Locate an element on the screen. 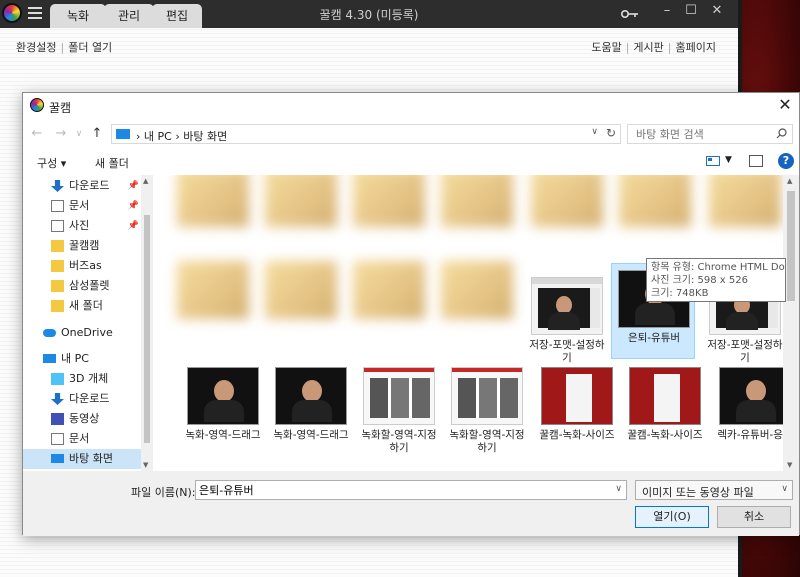 This screenshot has height=577, width=800. up-arrow-icon: ↑ is located at coordinates (97, 134).